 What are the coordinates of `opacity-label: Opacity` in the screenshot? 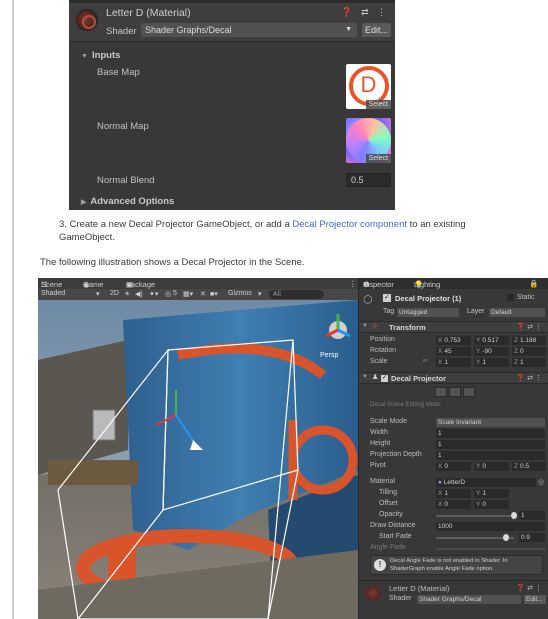 It's located at (391, 514).